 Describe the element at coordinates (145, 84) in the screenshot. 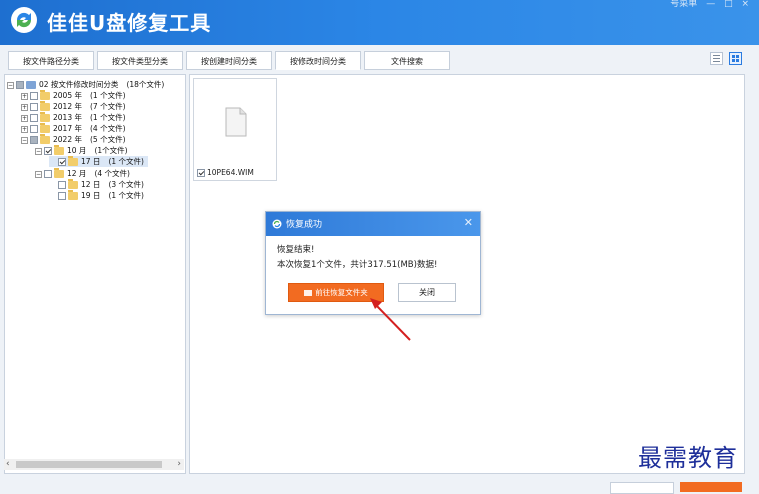

I see `tree-item-count: (18个文件)` at that location.